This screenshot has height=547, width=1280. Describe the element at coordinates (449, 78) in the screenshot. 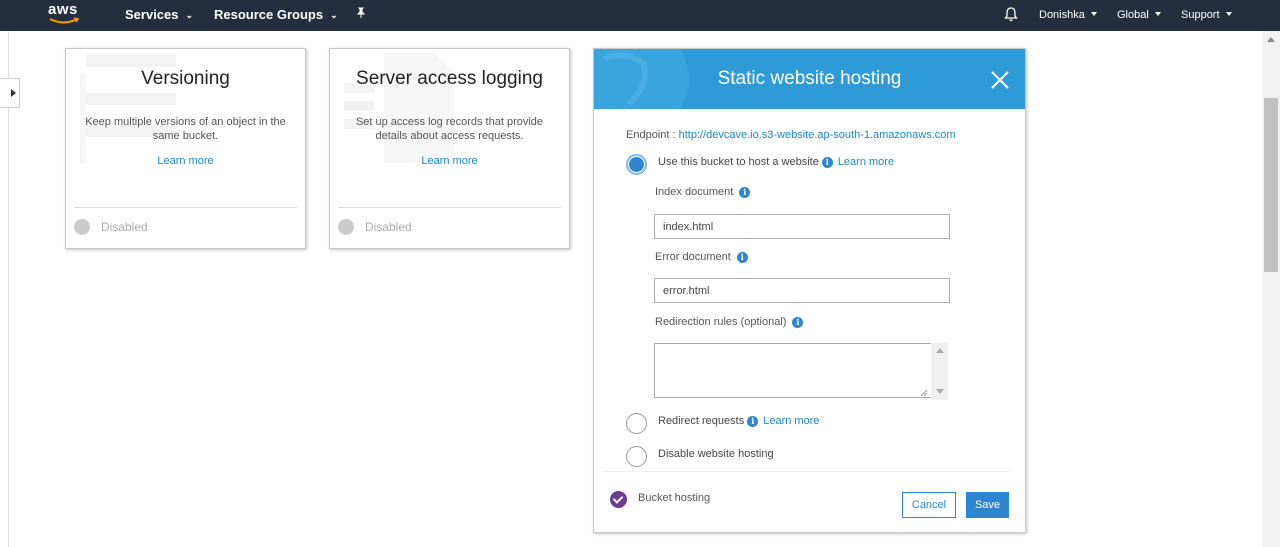

I see `card-title: Server access logging` at that location.